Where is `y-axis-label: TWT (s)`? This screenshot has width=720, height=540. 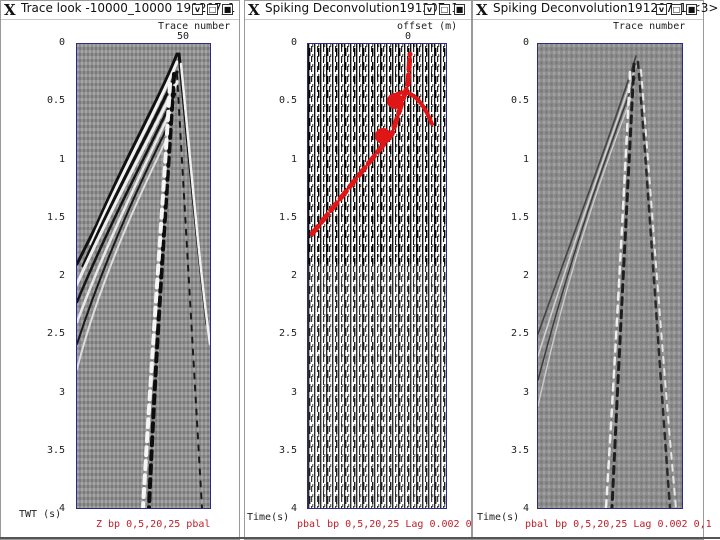 y-axis-label: TWT (s) is located at coordinates (40, 514).